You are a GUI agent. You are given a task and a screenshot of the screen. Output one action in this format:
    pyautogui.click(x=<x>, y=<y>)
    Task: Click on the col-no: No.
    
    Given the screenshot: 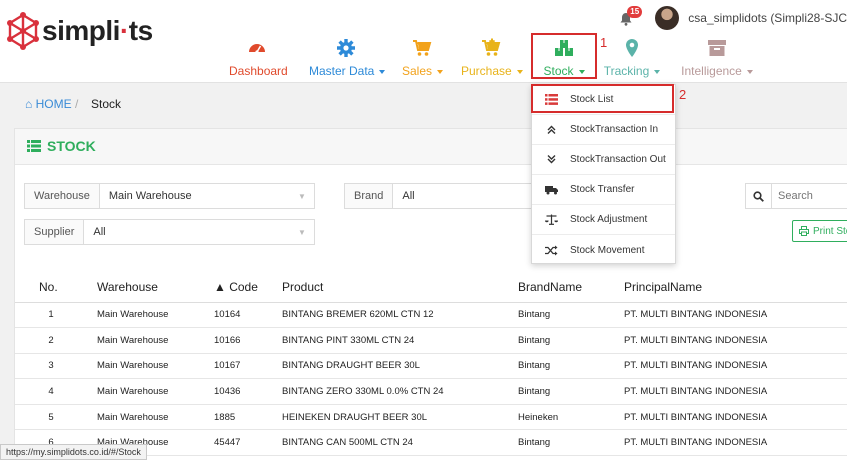 What is the action you would take?
    pyautogui.click(x=51, y=287)
    